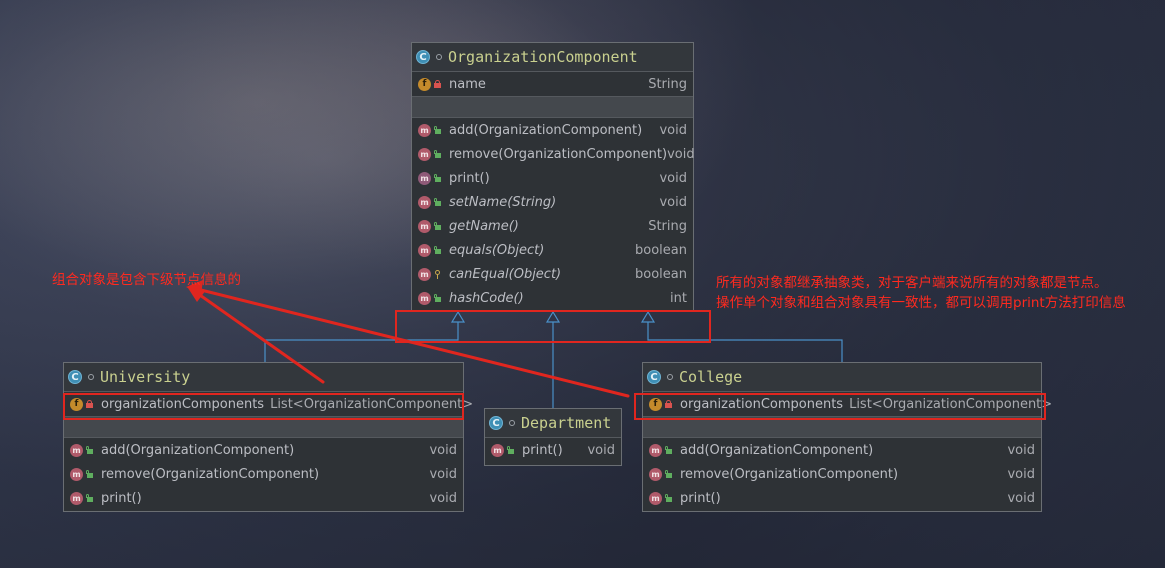 This screenshot has height=568, width=1165. I want to click on annotation-arrow-from-university, so click(260, 337).